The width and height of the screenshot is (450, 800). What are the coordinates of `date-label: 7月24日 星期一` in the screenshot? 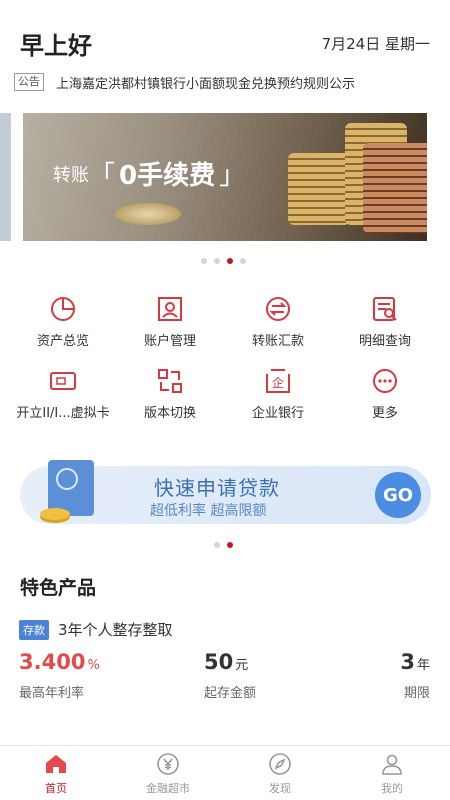 It's located at (375, 44).